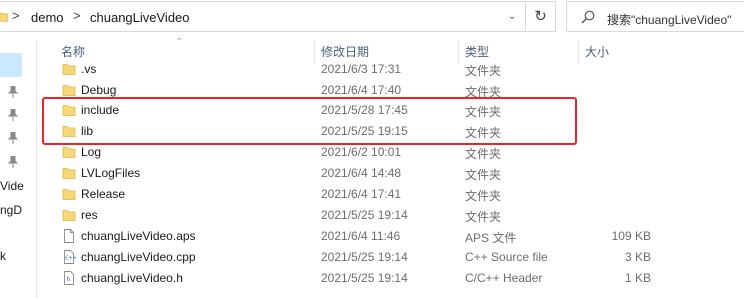  What do you see at coordinates (361, 69) in the screenshot?
I see `file-modified-date: 2021/6/3 17:31` at bounding box center [361, 69].